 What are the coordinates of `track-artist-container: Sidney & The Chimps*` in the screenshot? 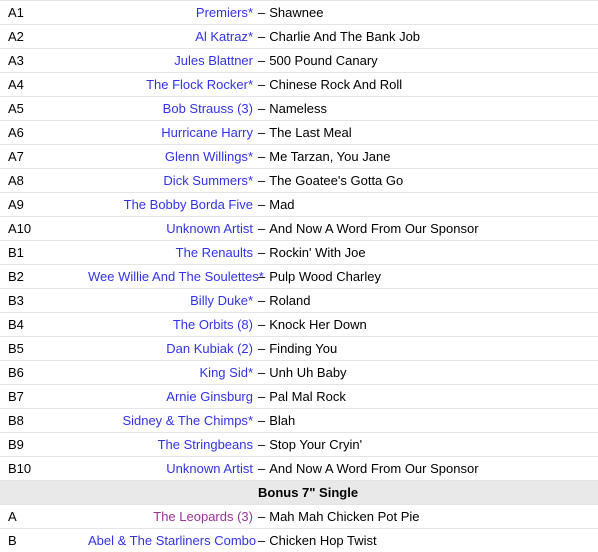 It's located at (170, 420).